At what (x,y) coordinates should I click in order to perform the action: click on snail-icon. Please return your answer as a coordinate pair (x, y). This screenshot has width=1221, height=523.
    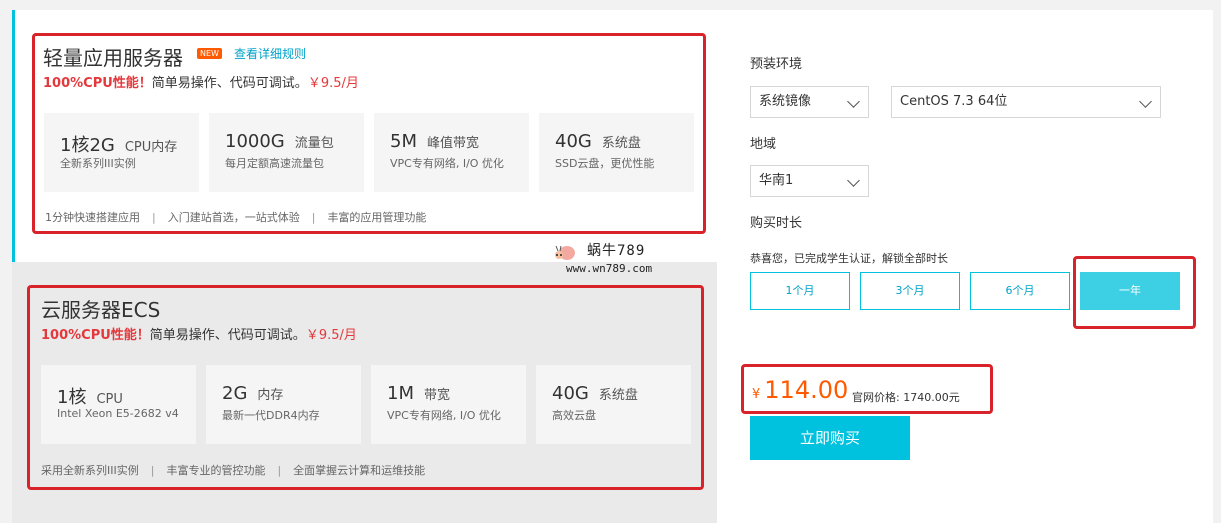
    Looking at the image, I should click on (565, 252).